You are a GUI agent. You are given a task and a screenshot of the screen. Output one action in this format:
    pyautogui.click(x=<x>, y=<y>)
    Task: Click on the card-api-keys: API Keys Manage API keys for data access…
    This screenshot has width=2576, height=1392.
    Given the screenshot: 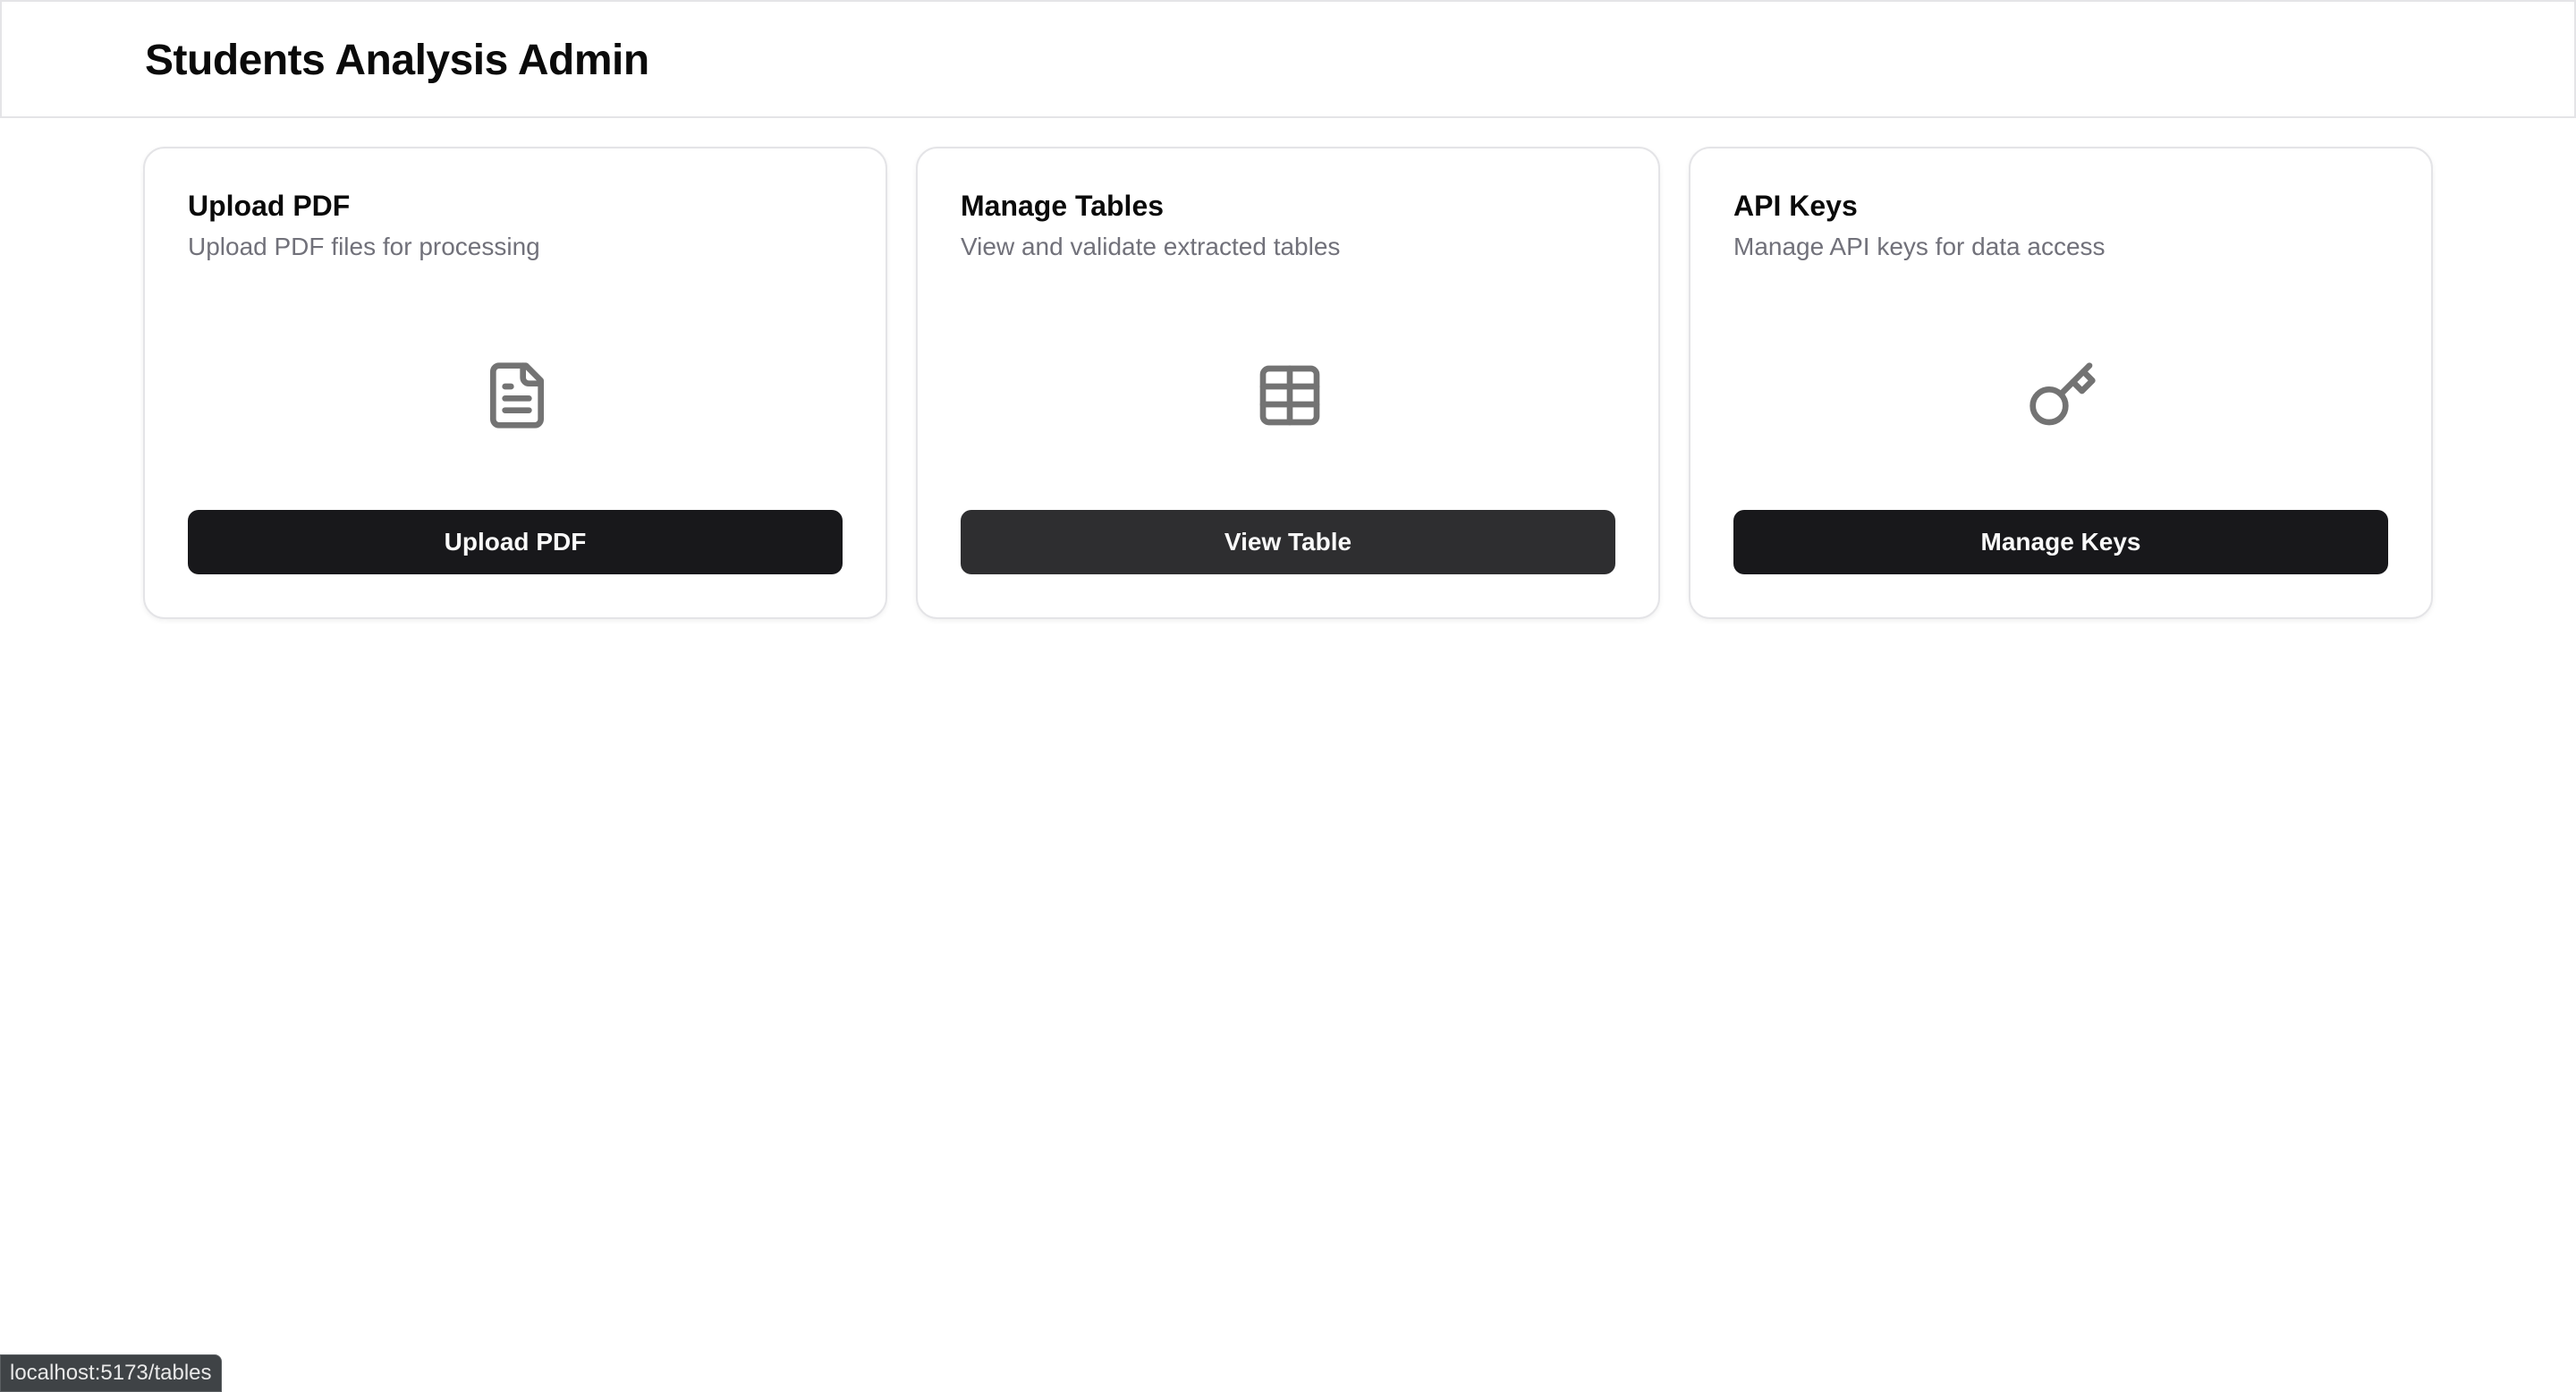 What is the action you would take?
    pyautogui.click(x=2061, y=383)
    